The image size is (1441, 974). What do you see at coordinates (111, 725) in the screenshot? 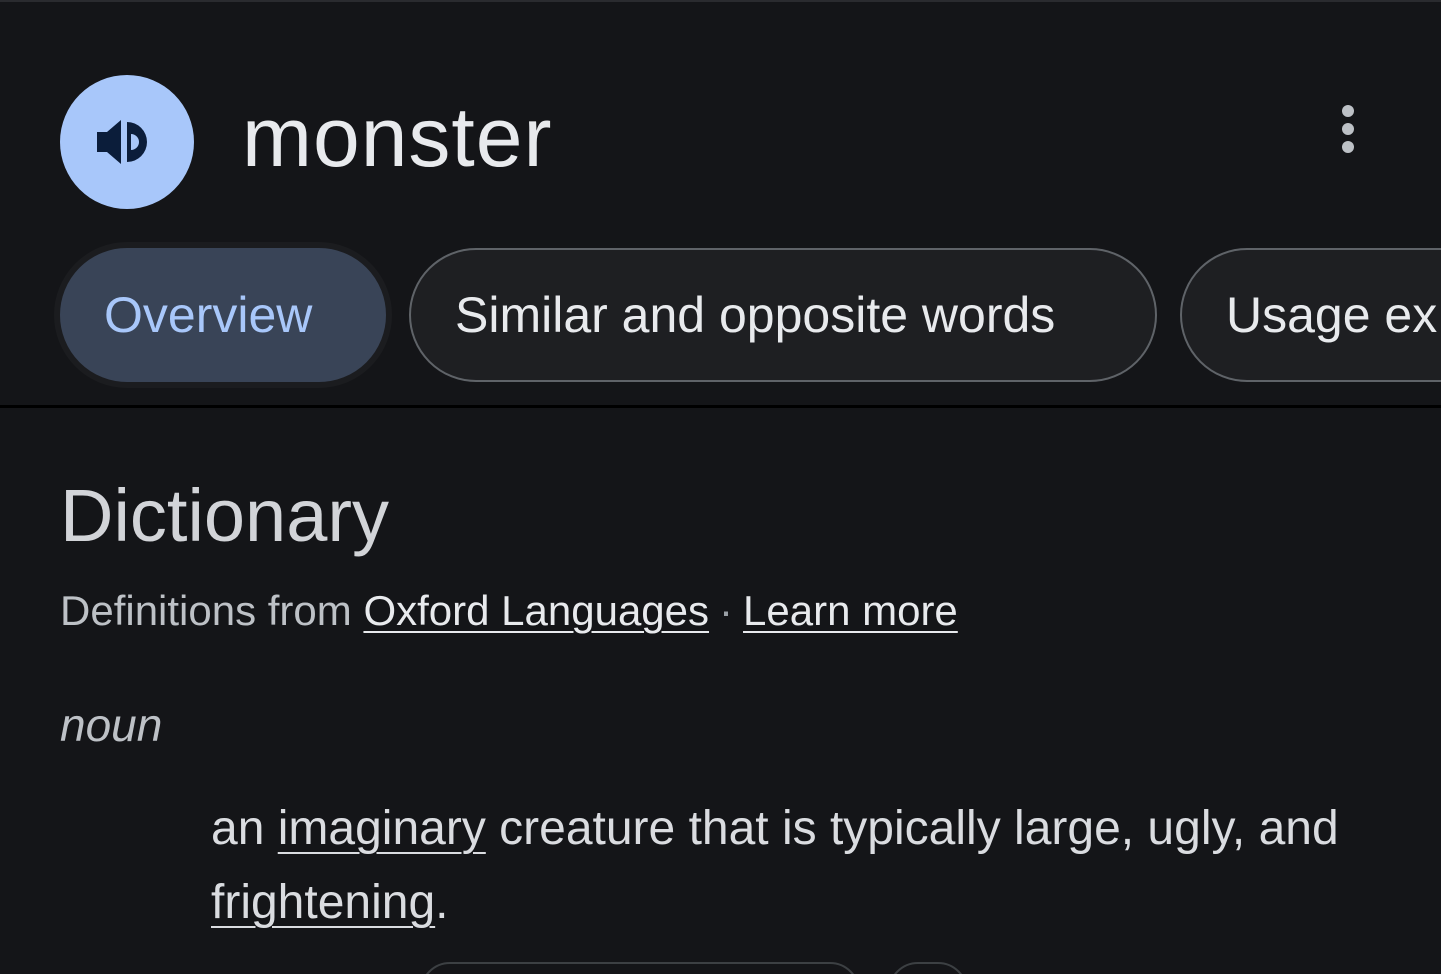
I see `part-of-speech: noun` at bounding box center [111, 725].